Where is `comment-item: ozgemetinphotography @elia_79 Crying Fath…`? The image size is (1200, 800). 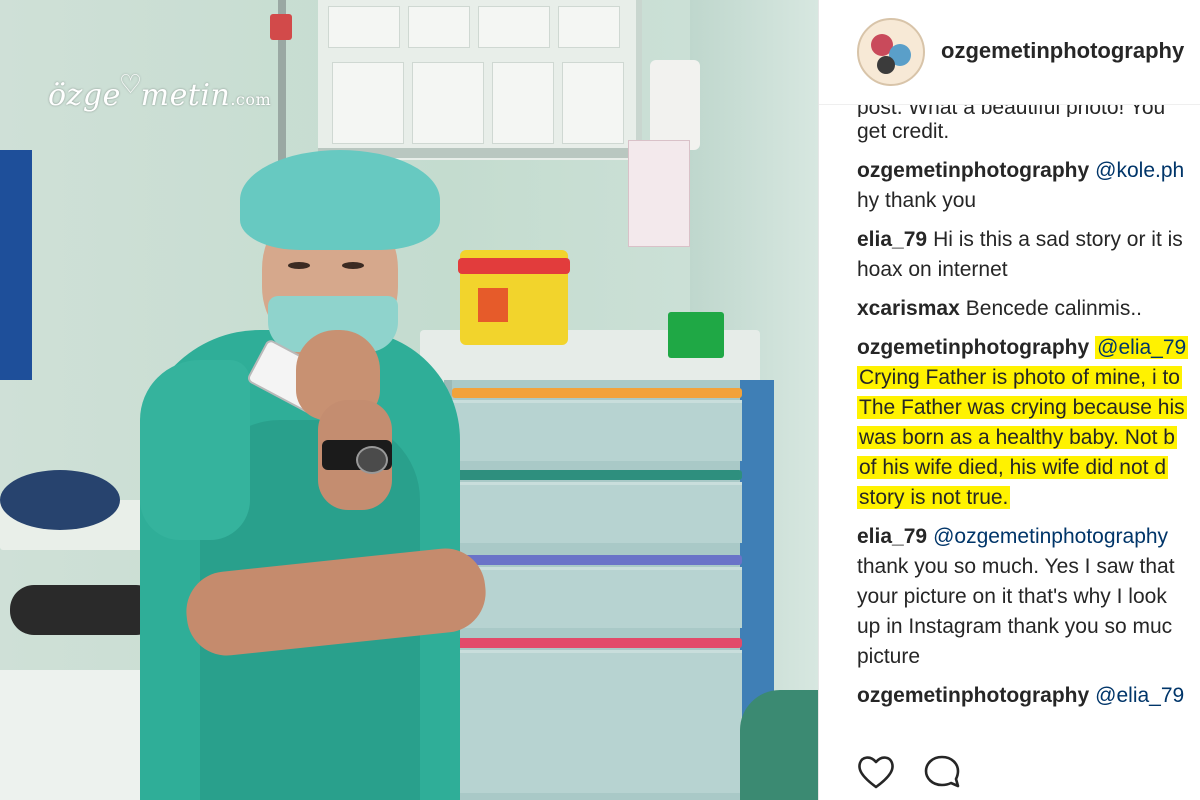 comment-item: ozgemetinphotography @elia_79 Crying Fath… is located at coordinates (1028, 423).